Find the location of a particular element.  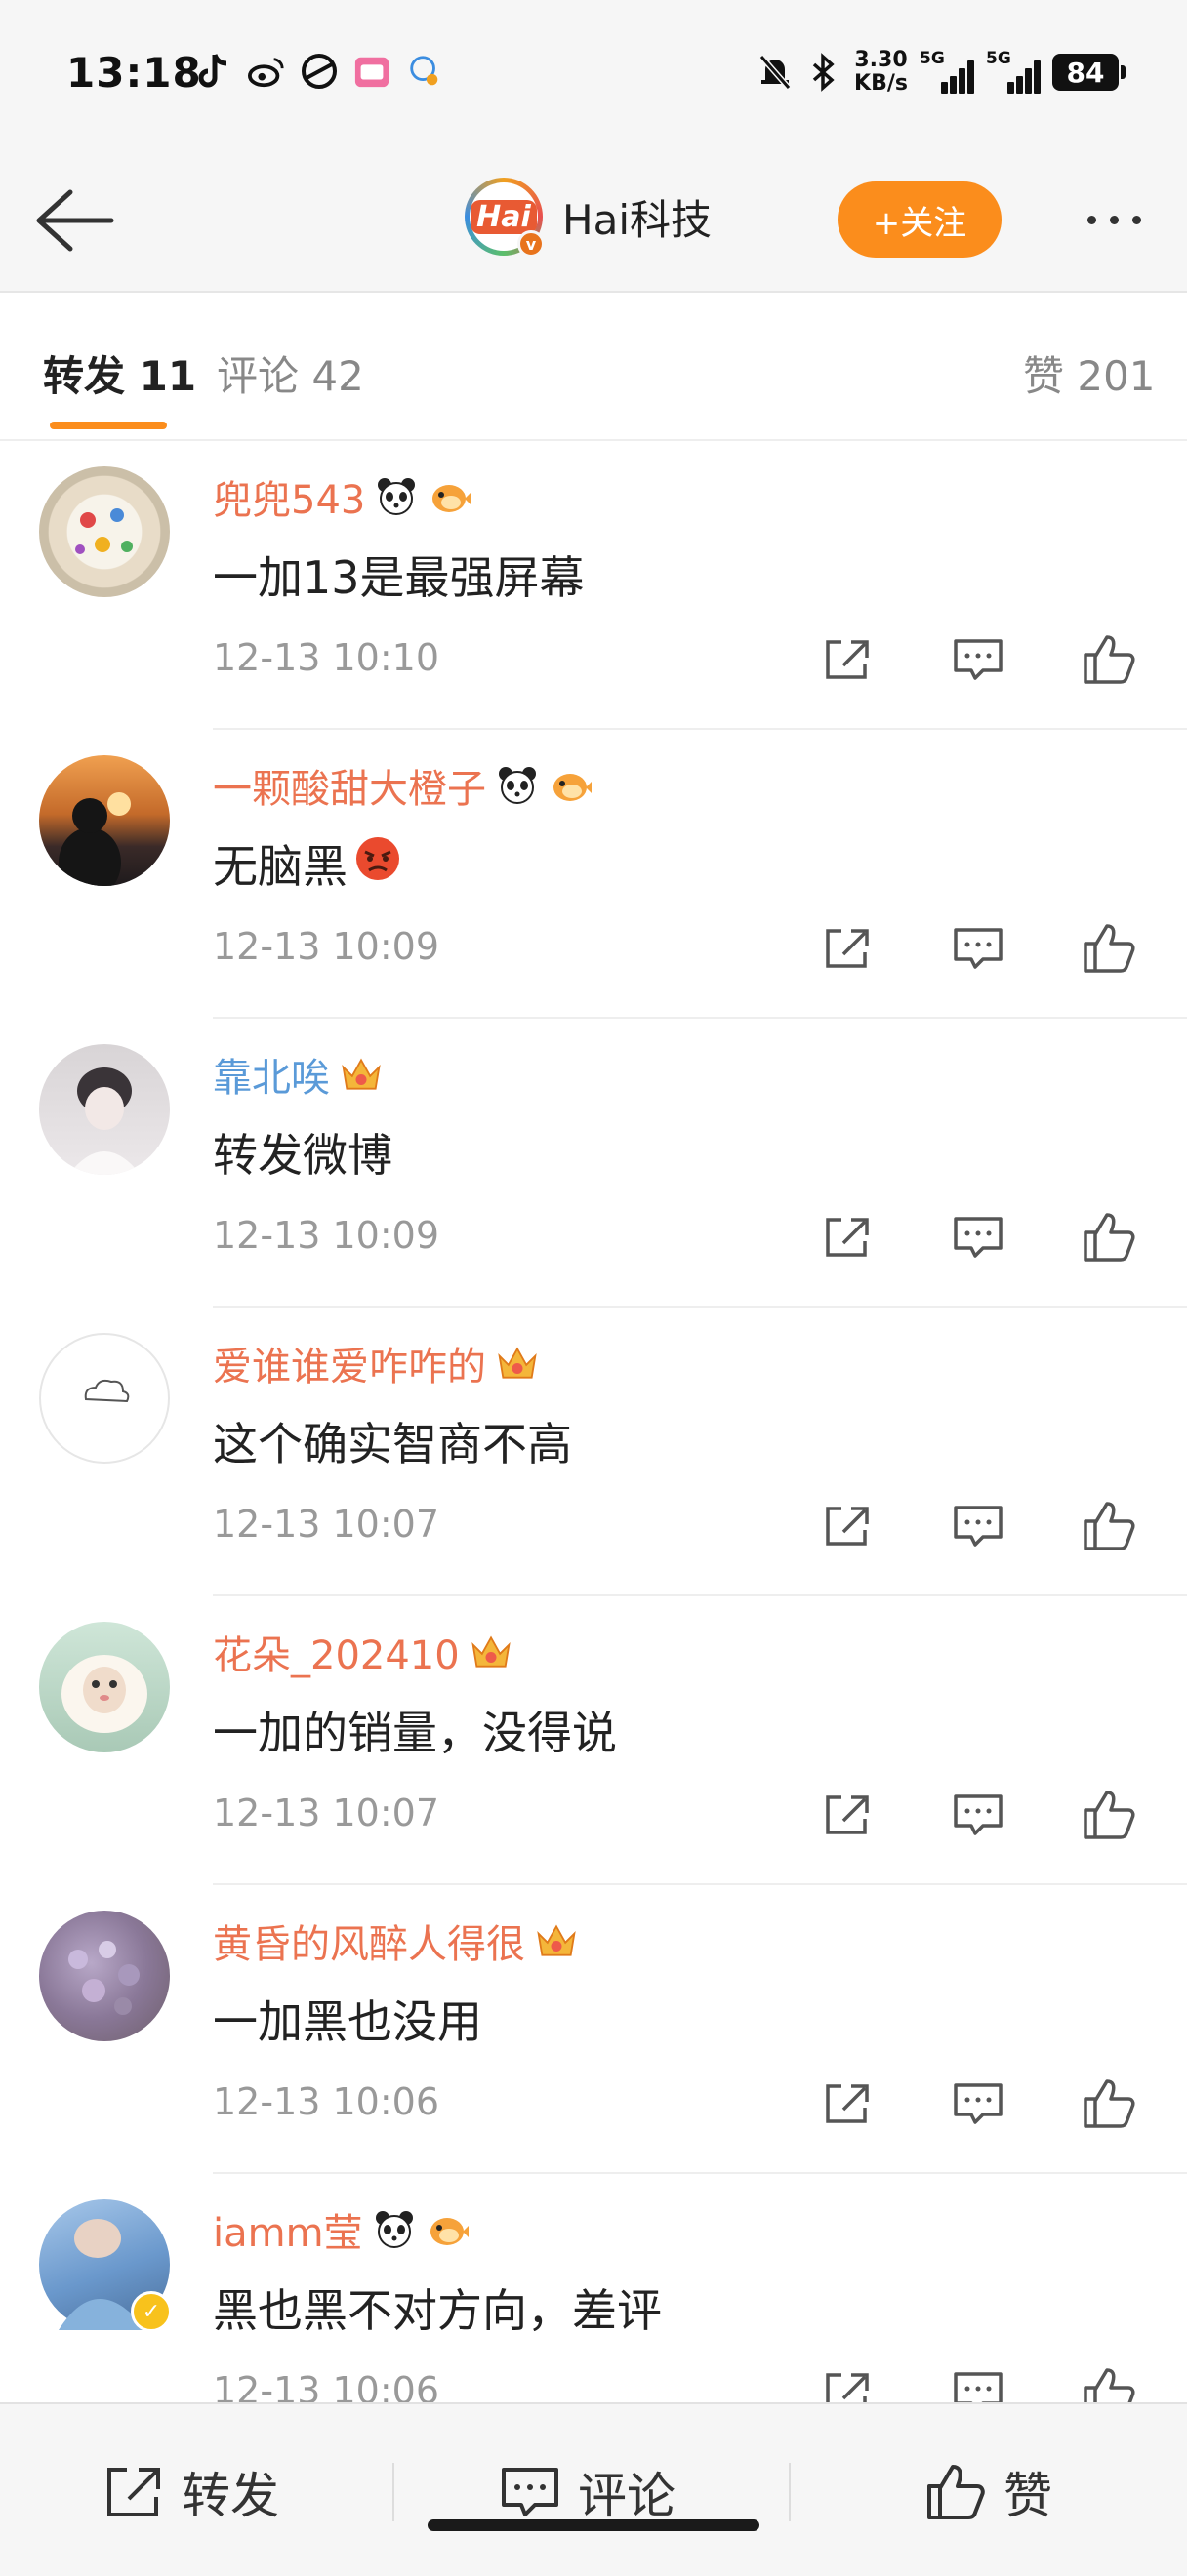

status-time: 13:18 is located at coordinates (134, 73).